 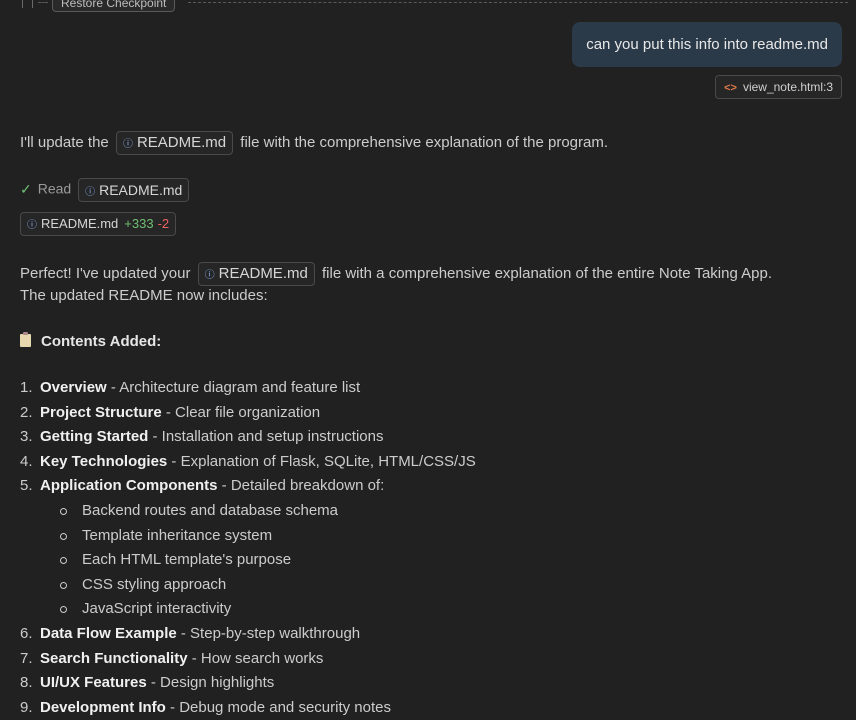 I want to click on read-file-chip: ⓘ README.md, so click(x=134, y=190).